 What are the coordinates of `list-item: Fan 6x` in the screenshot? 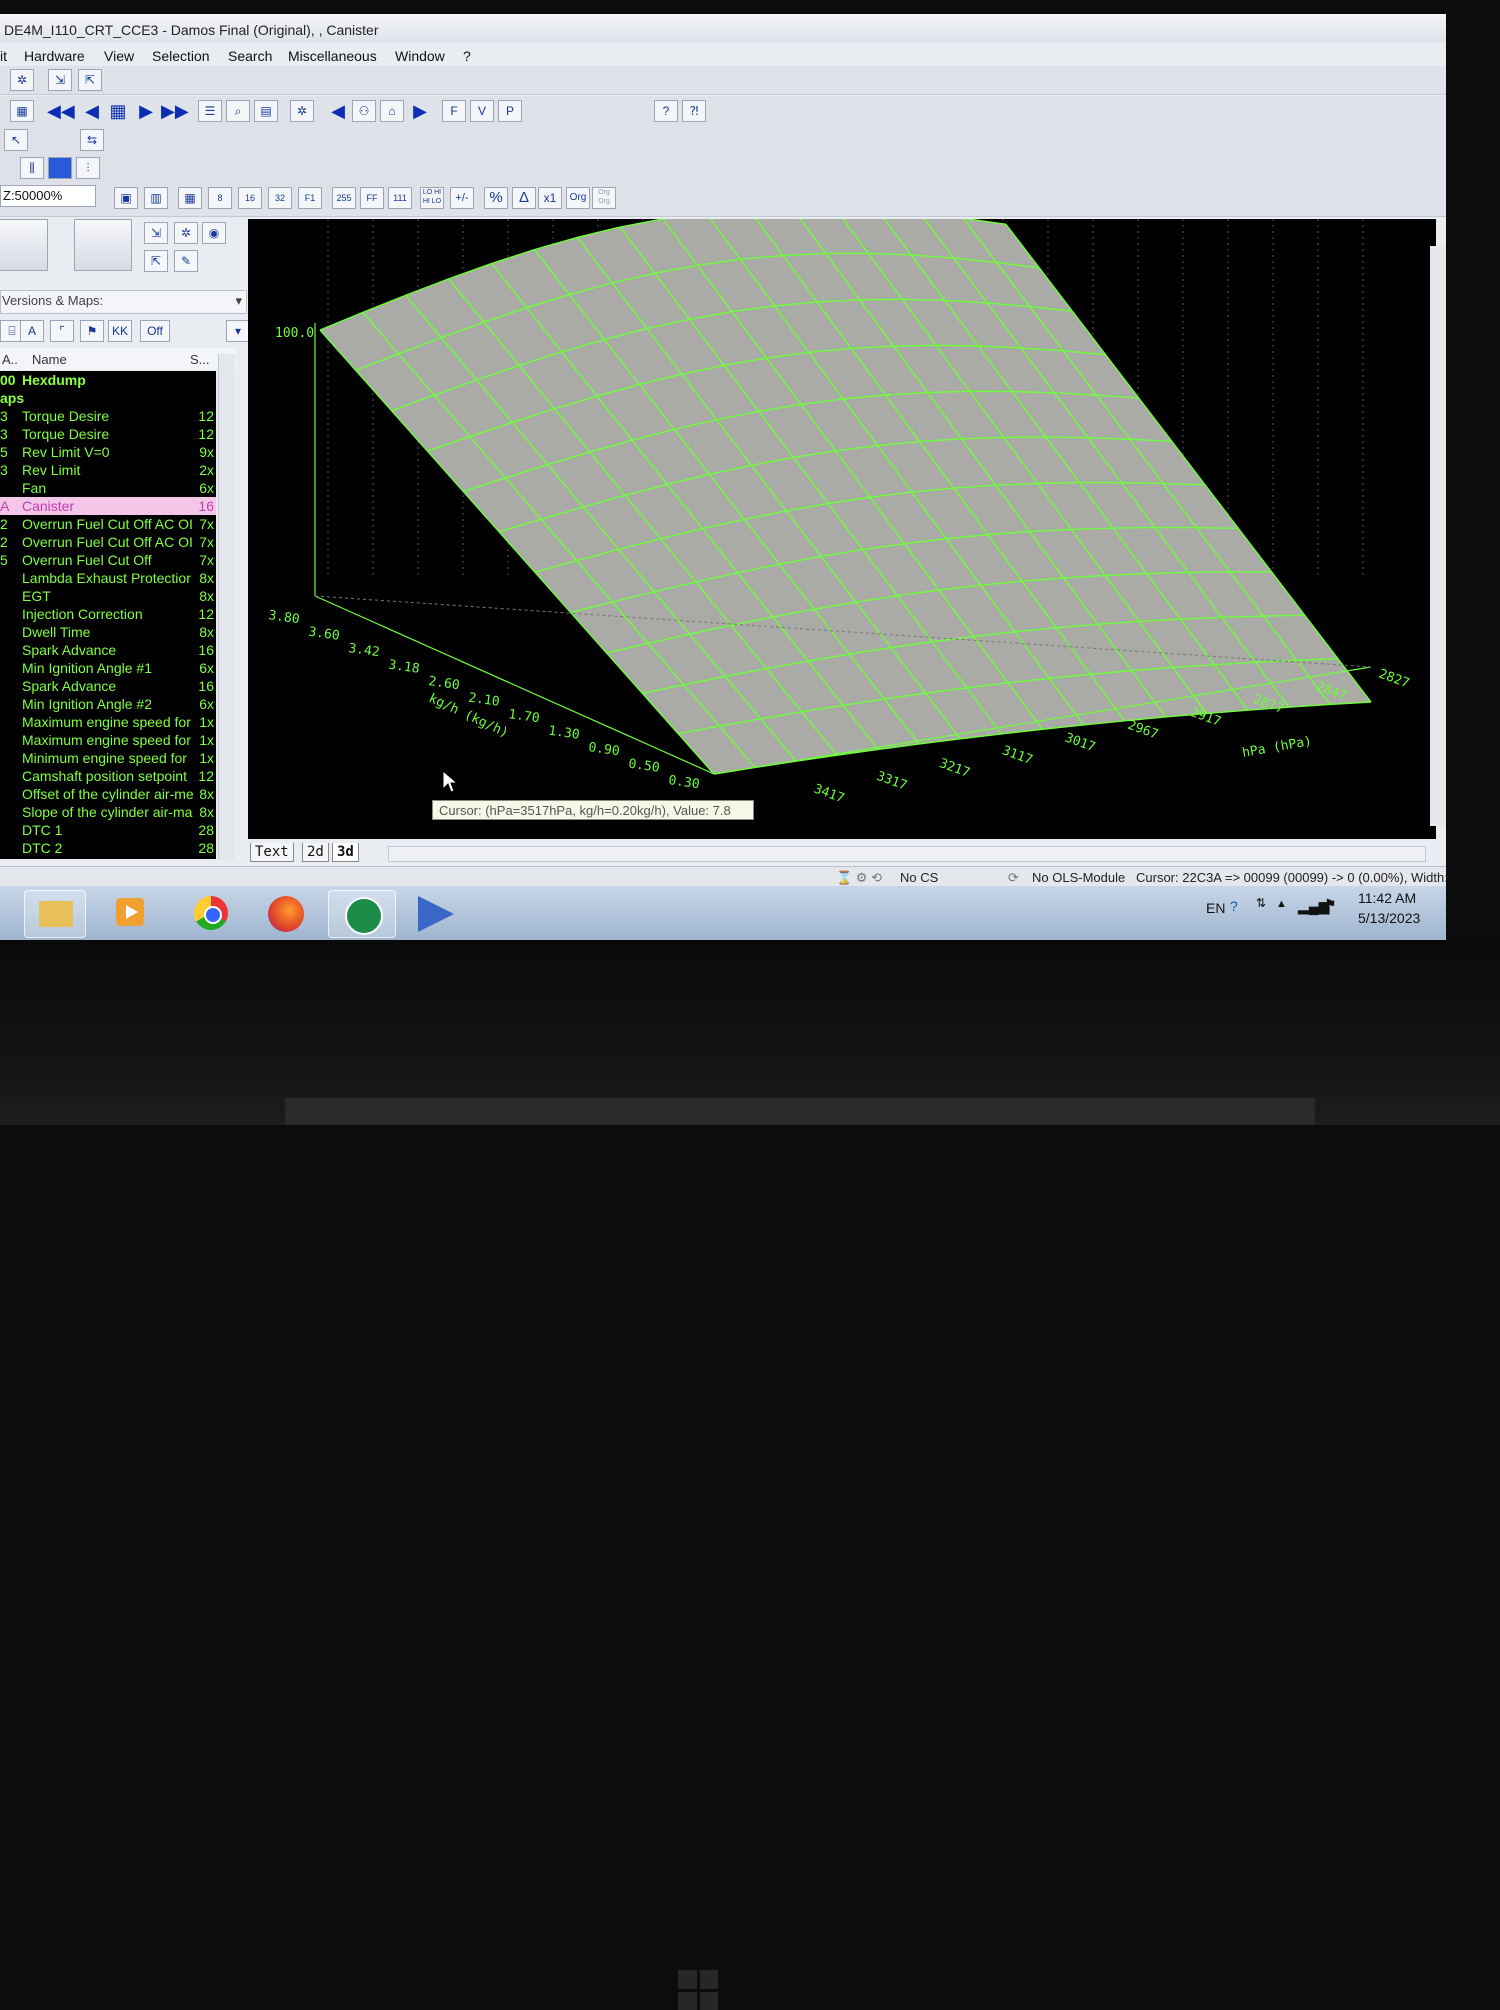 It's located at (108, 488).